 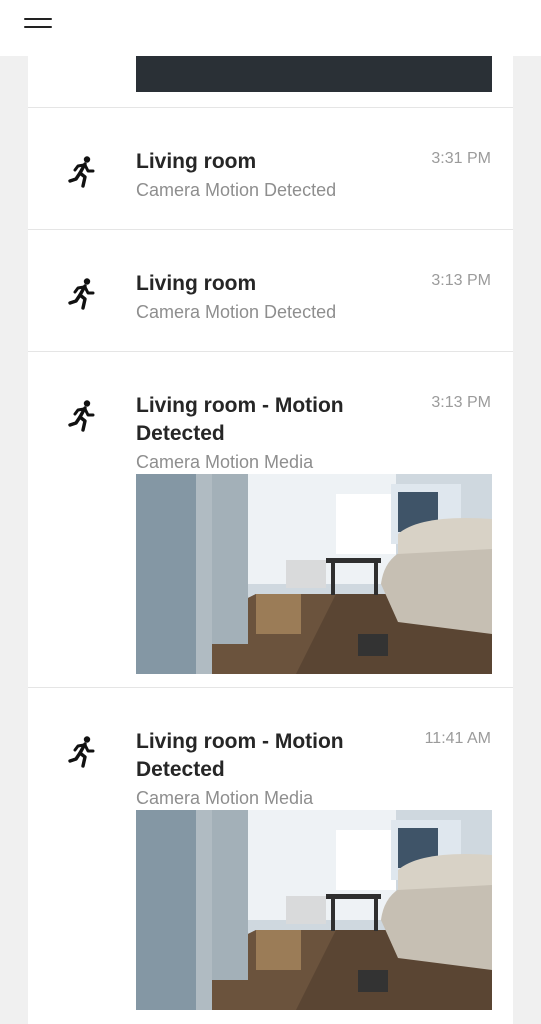 What do you see at coordinates (457, 738) in the screenshot?
I see `event-time: 11:41 AM` at bounding box center [457, 738].